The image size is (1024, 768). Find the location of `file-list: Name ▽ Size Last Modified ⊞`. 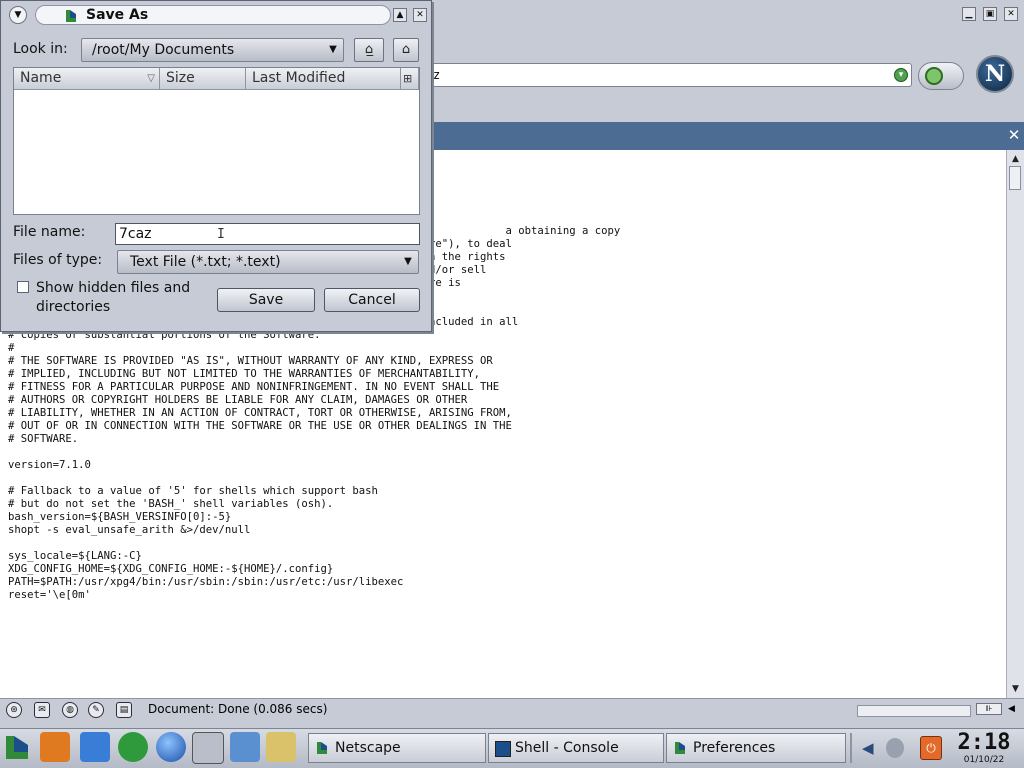

file-list: Name ▽ Size Last Modified ⊞ is located at coordinates (216, 141).